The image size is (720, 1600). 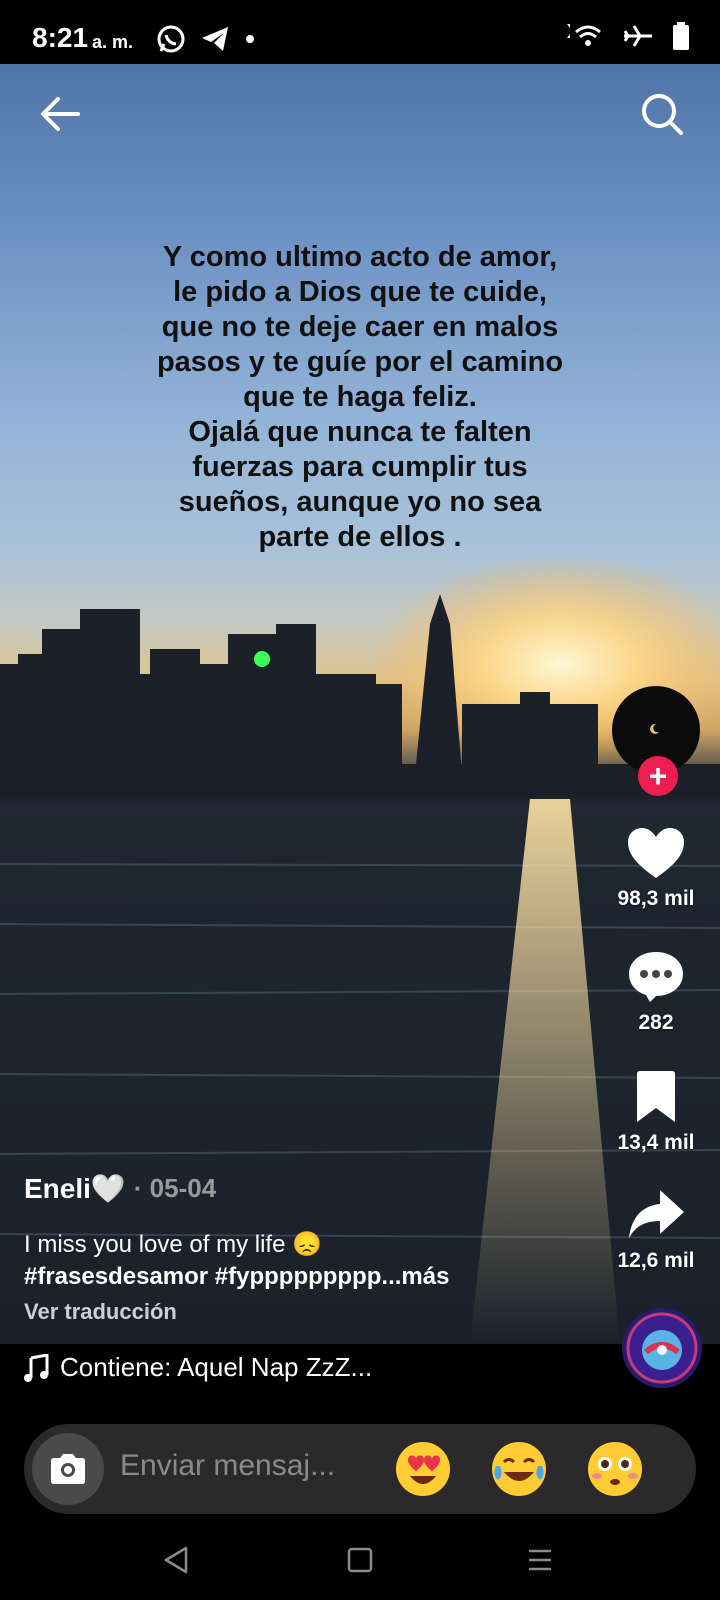 I want to click on share-button: 12,6 mil, so click(x=656, y=1230).